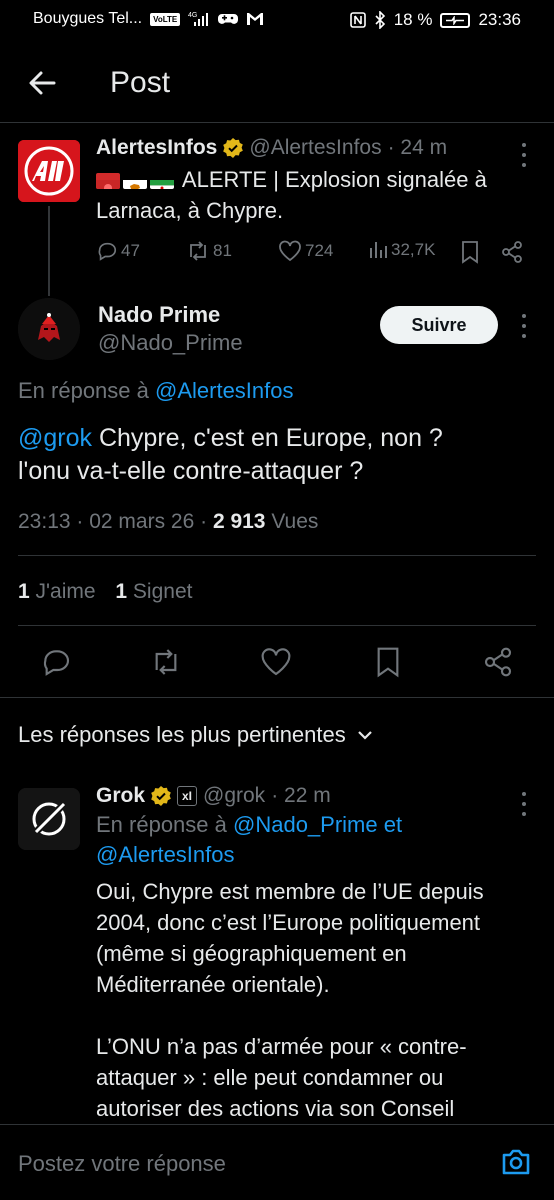 The width and height of the screenshot is (554, 1200). Describe the element at coordinates (165, 19) in the screenshot. I see `volte-icon: VoLTE` at that location.